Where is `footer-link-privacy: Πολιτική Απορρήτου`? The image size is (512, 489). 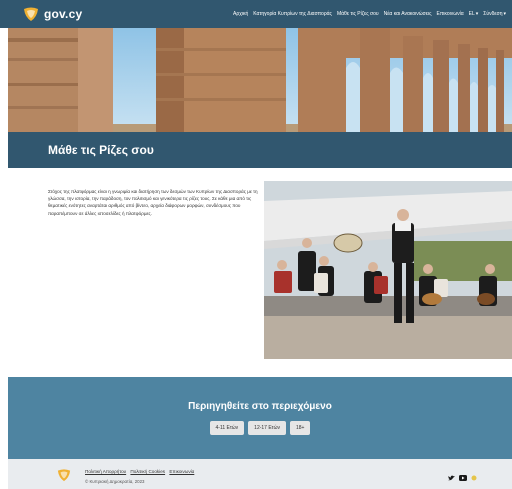 footer-link-privacy: Πολιτική Απορρήτου is located at coordinates (105, 471).